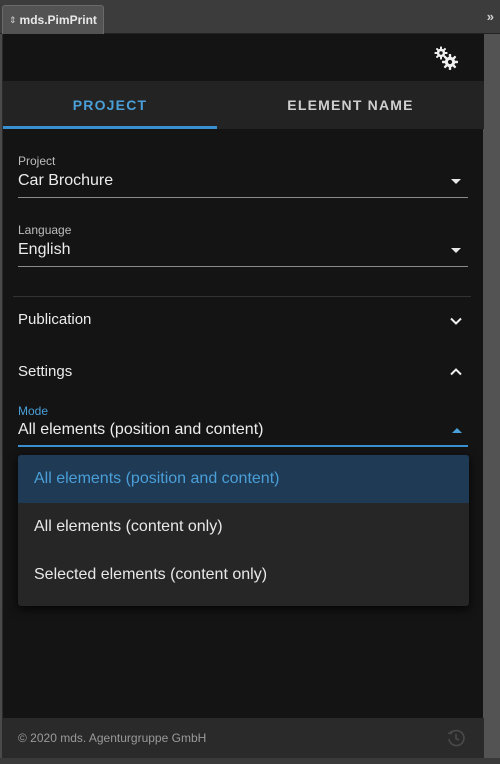  I want to click on tab-element-name: ELEMENT NAME, so click(350, 105).